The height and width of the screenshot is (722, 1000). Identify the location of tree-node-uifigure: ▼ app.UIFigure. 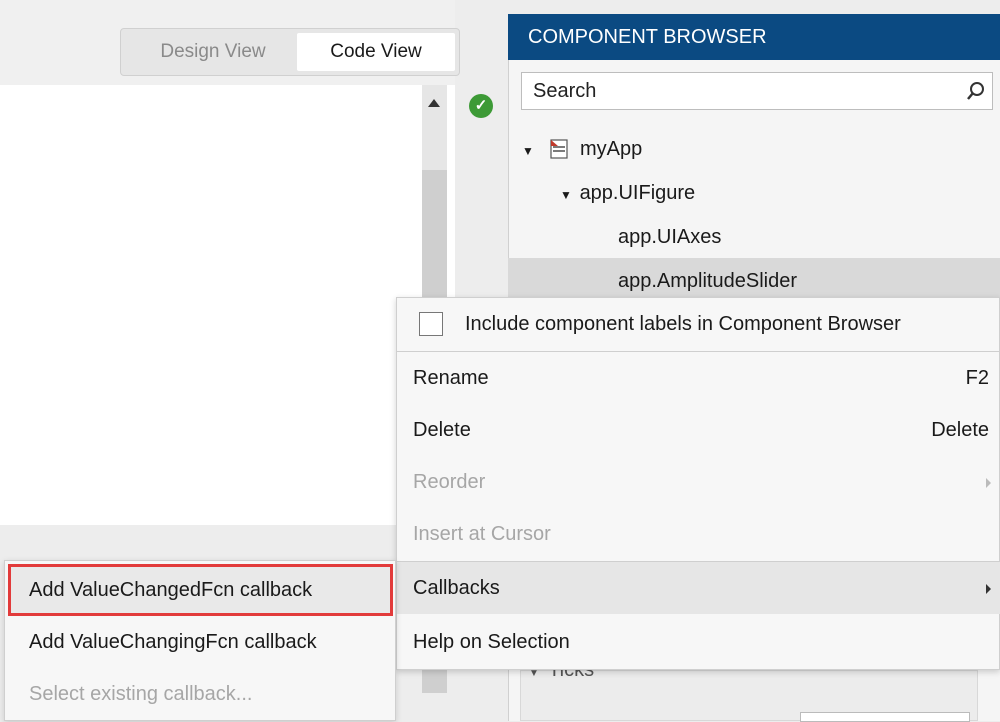
(627, 193).